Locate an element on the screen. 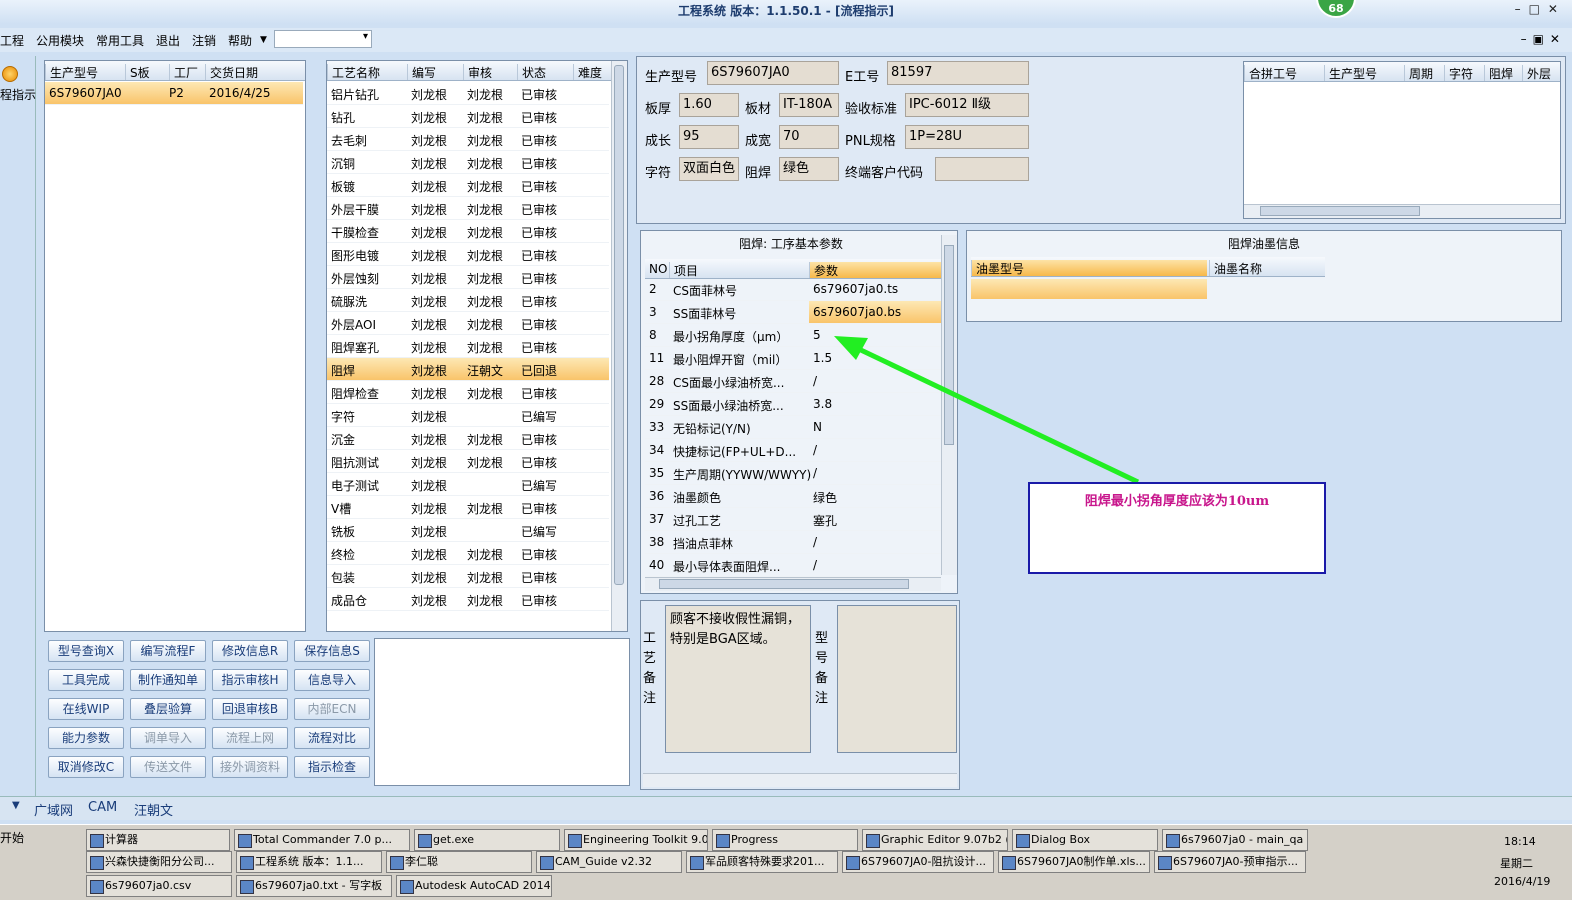  menu-common-module: 公用模块 is located at coordinates (60, 40).